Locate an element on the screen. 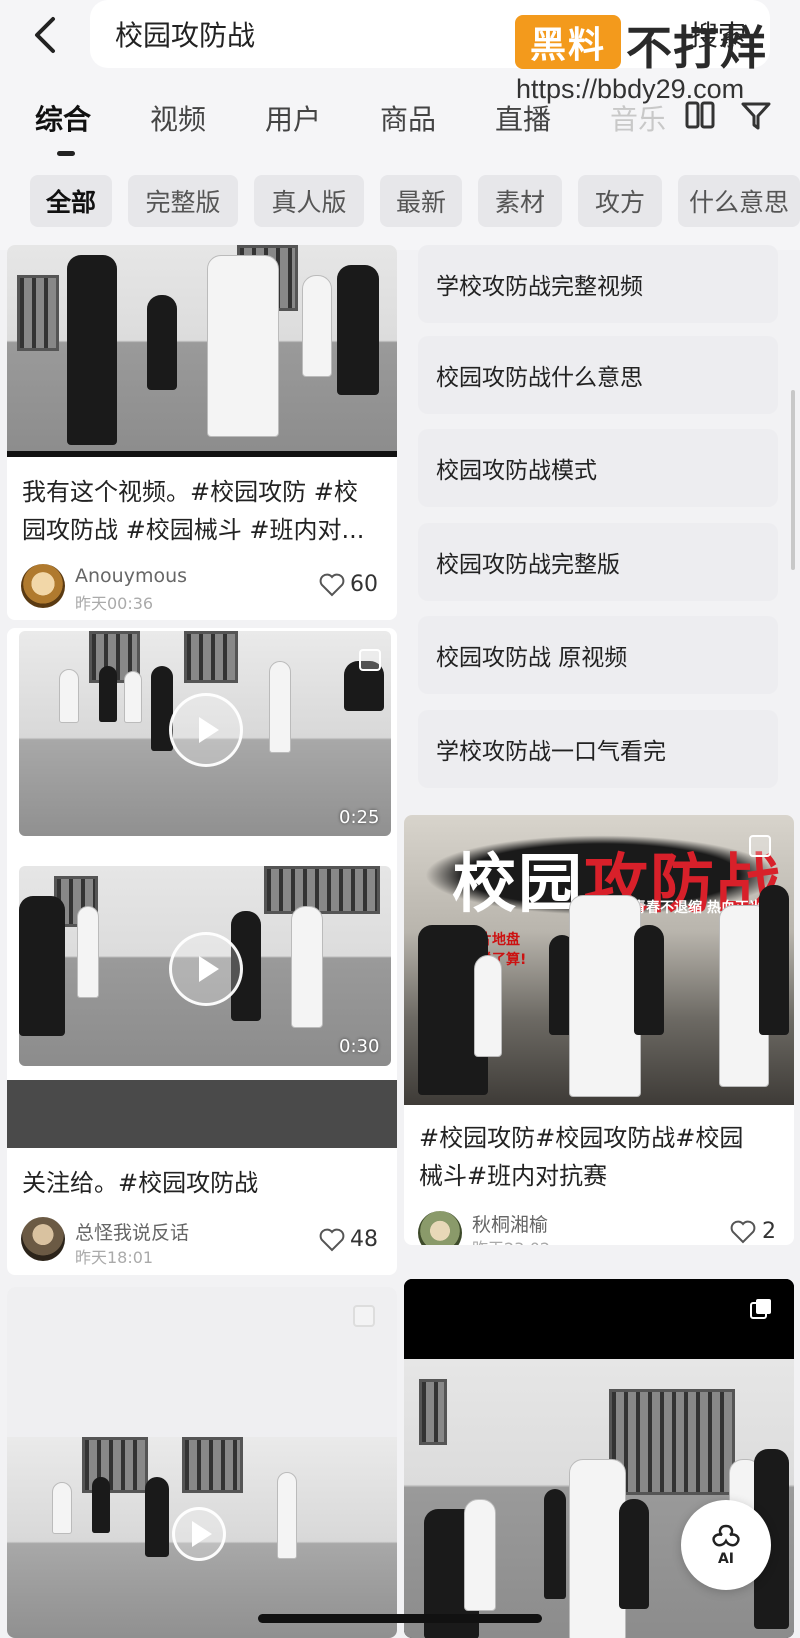 The image size is (800, 1638). chip-latest: 最新 is located at coordinates (421, 201).